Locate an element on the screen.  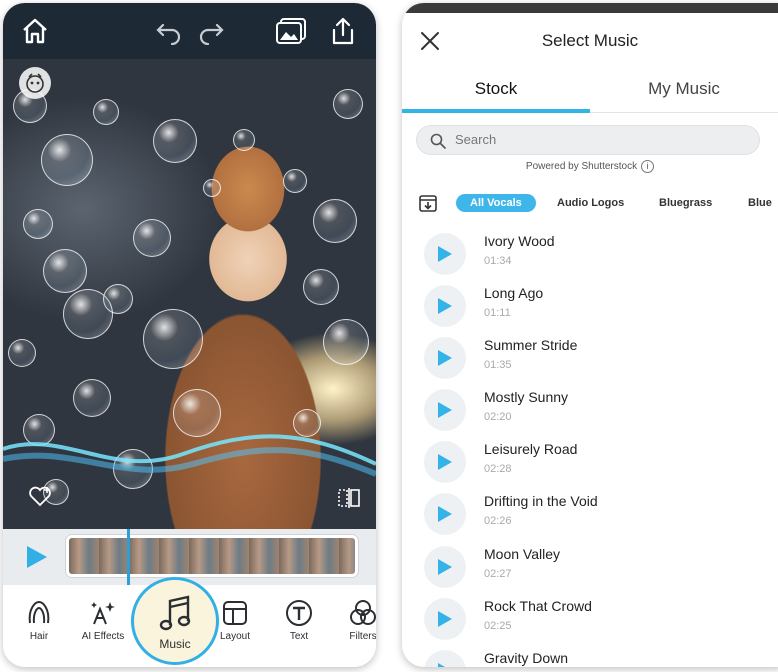
sheet-title: Select Music is located at coordinates (590, 40).